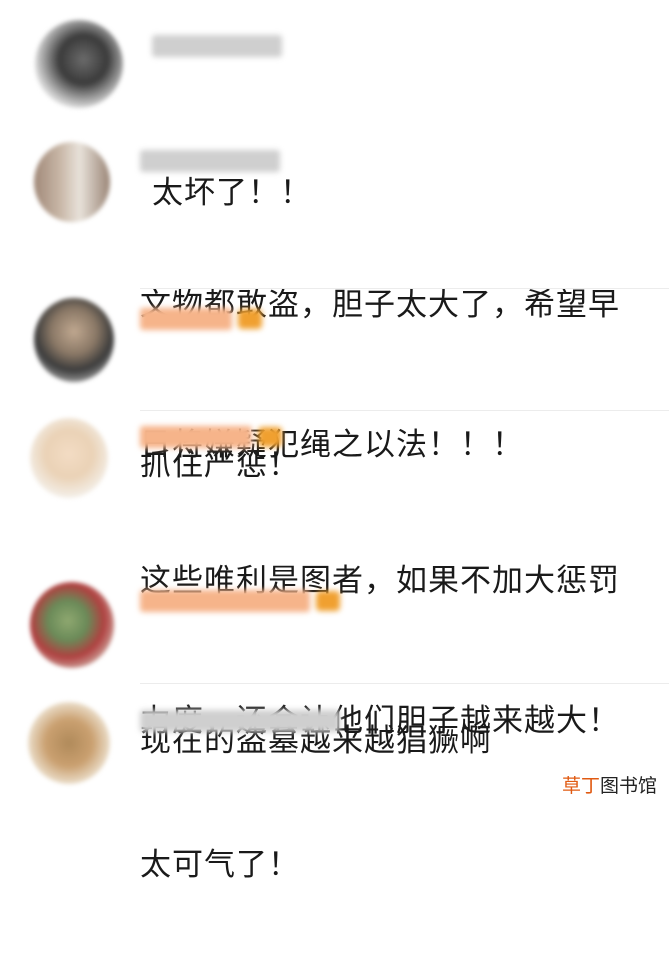 This screenshot has height=980, width=669. What do you see at coordinates (580, 786) in the screenshot?
I see `watermark-accent: 草丁` at bounding box center [580, 786].